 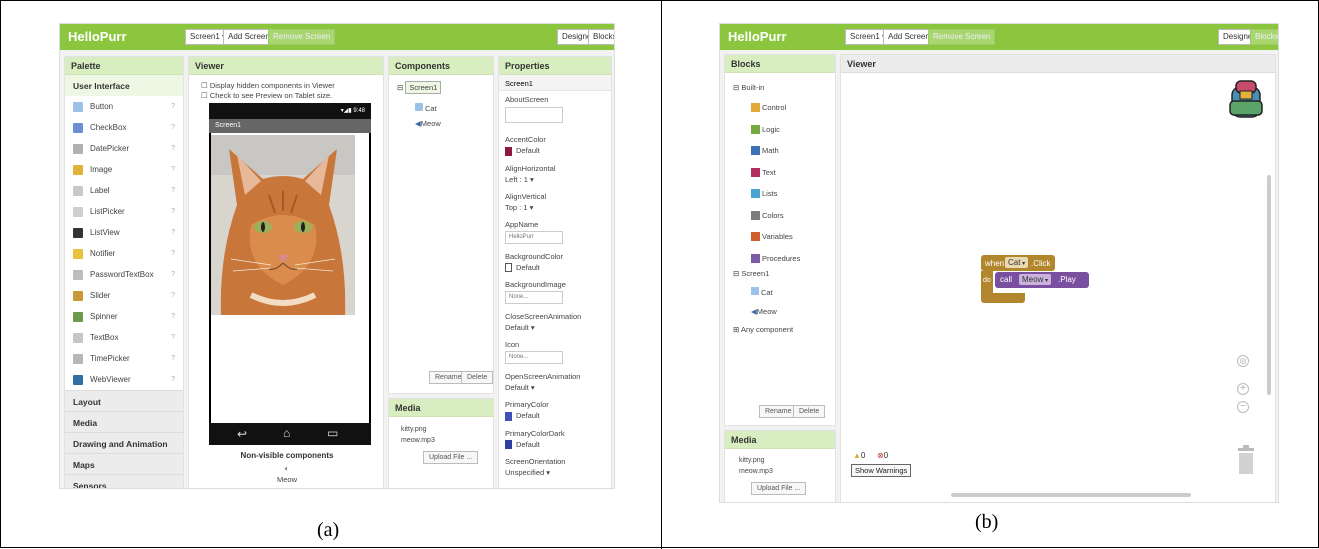 I want to click on builtin-category: Math, so click(x=775, y=151).